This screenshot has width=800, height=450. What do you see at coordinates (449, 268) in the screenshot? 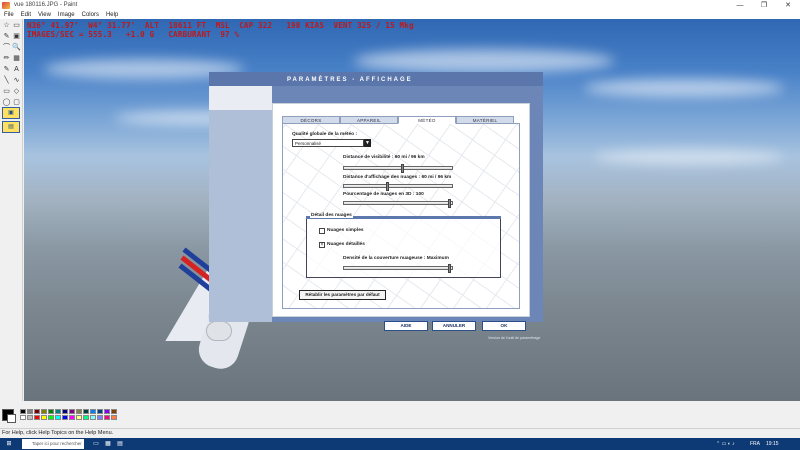
I see `cloud-density-slider-thumb` at bounding box center [449, 268].